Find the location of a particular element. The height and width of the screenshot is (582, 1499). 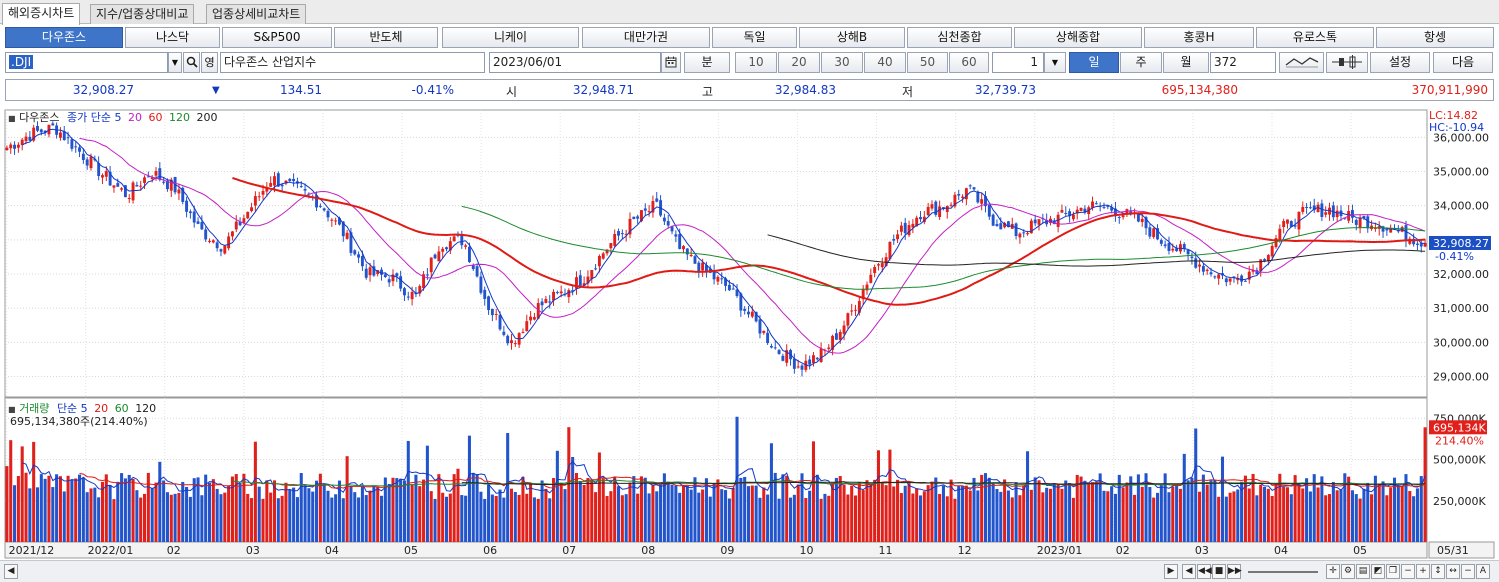

play-back-icon: ◀ is located at coordinates (1189, 571).